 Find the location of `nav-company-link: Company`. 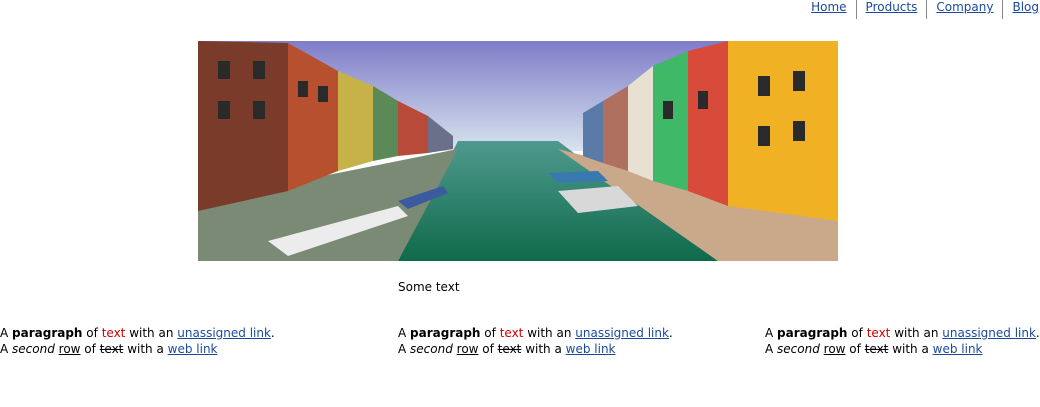

nav-company-link: Company is located at coordinates (964, 9).